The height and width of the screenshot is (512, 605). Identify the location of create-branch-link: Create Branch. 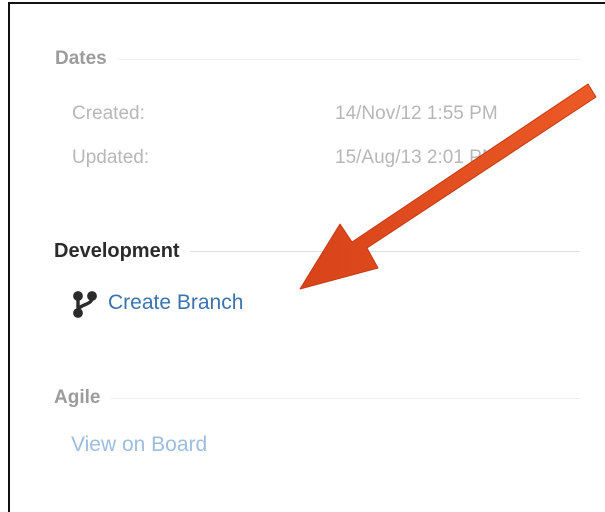
(175, 303).